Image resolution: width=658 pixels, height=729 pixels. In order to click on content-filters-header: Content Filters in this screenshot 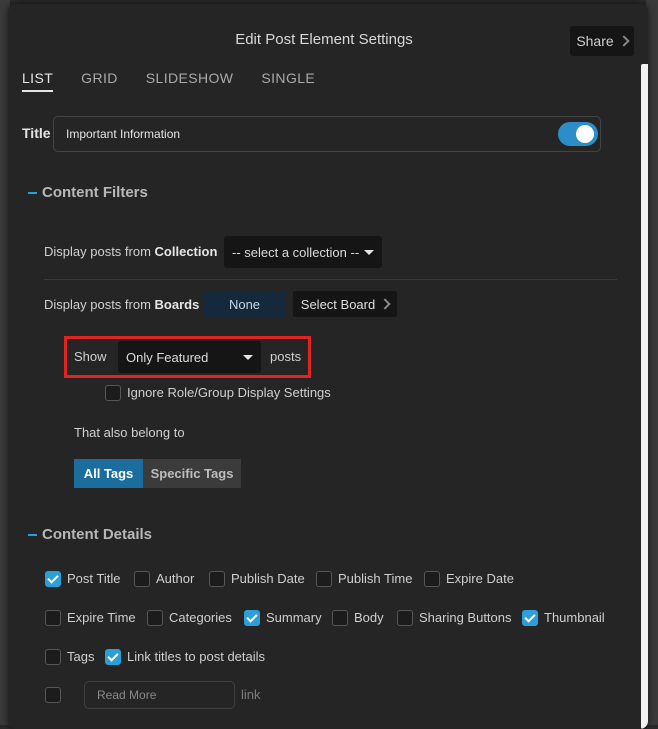, I will do `click(88, 192)`.